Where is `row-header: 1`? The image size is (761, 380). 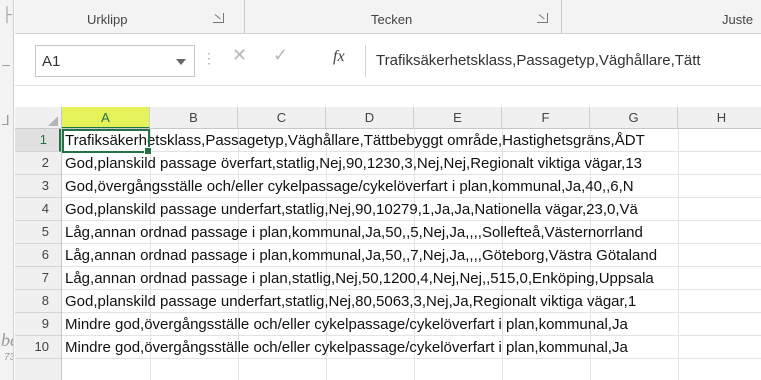 row-header: 1 is located at coordinates (38, 140).